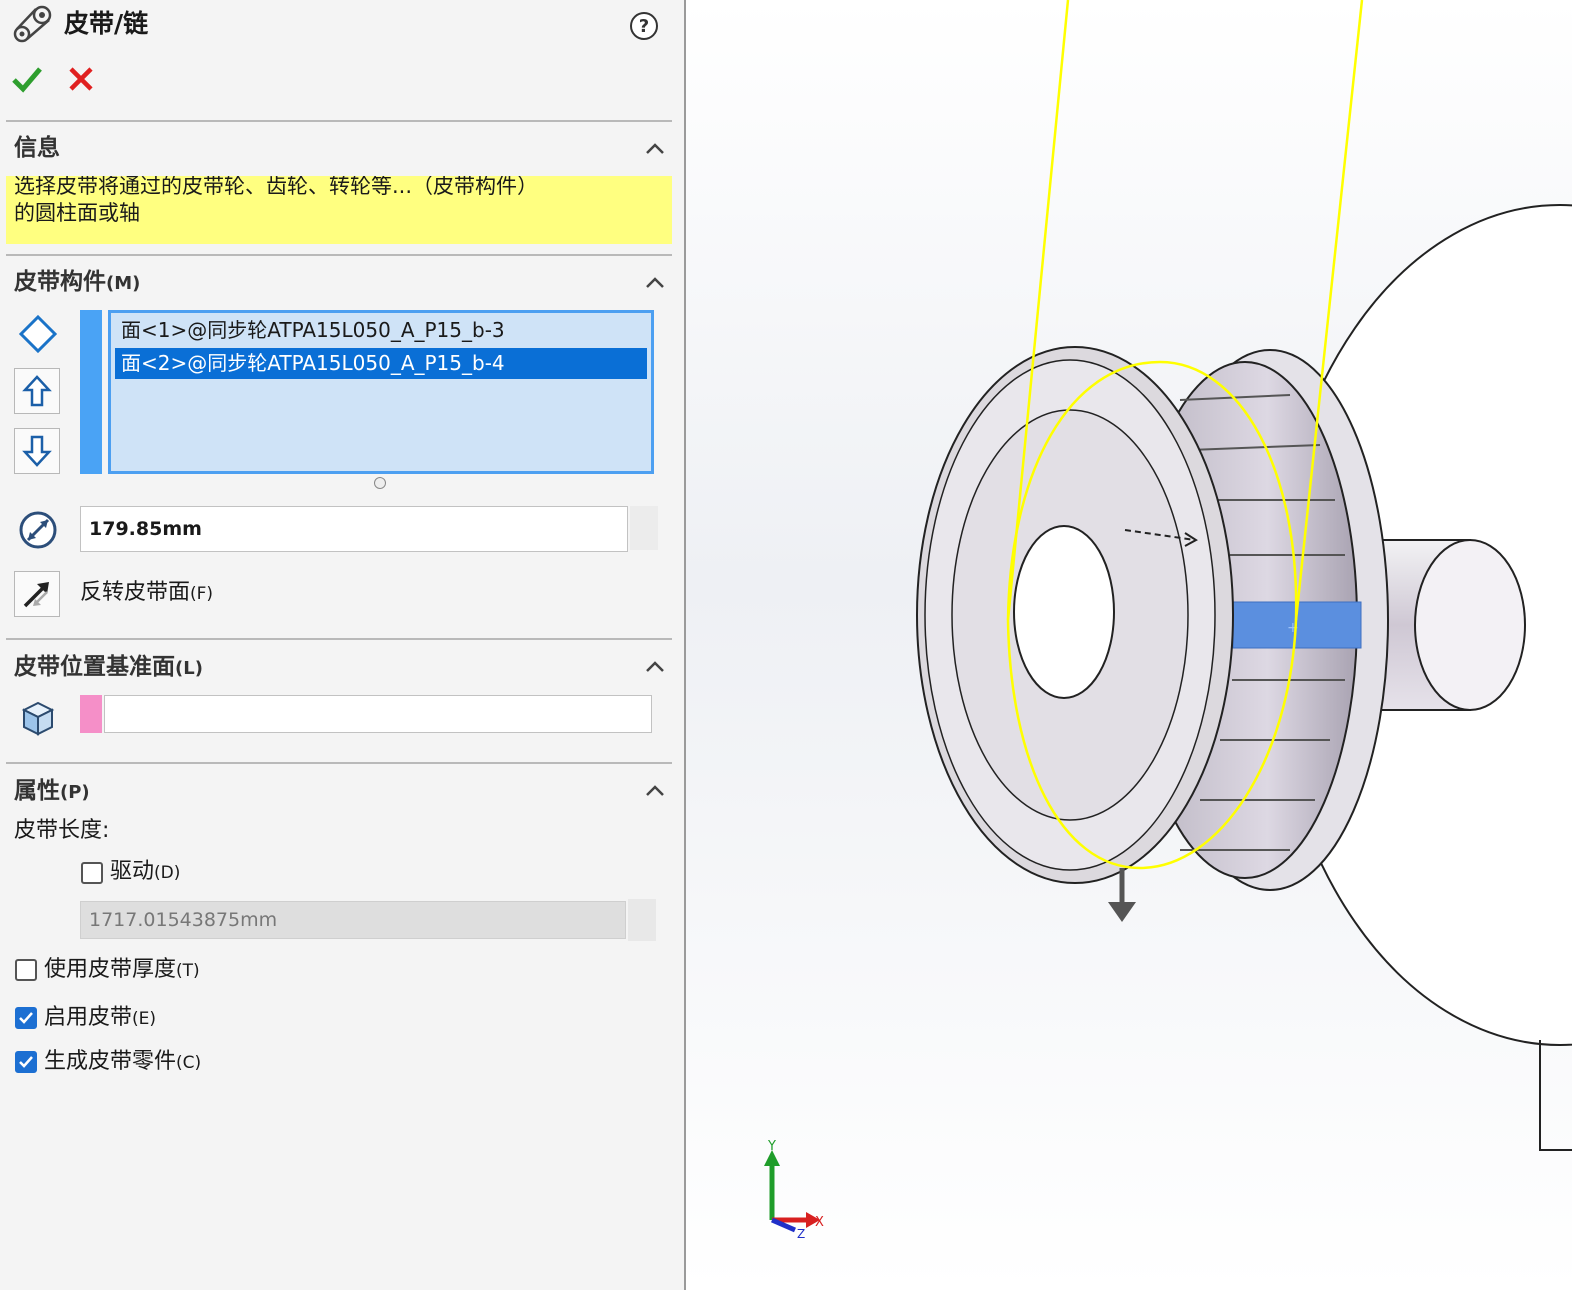 This screenshot has height=1294, width=1572. What do you see at coordinates (167, 873) in the screenshot?
I see `driving-shortcut: (D)` at bounding box center [167, 873].